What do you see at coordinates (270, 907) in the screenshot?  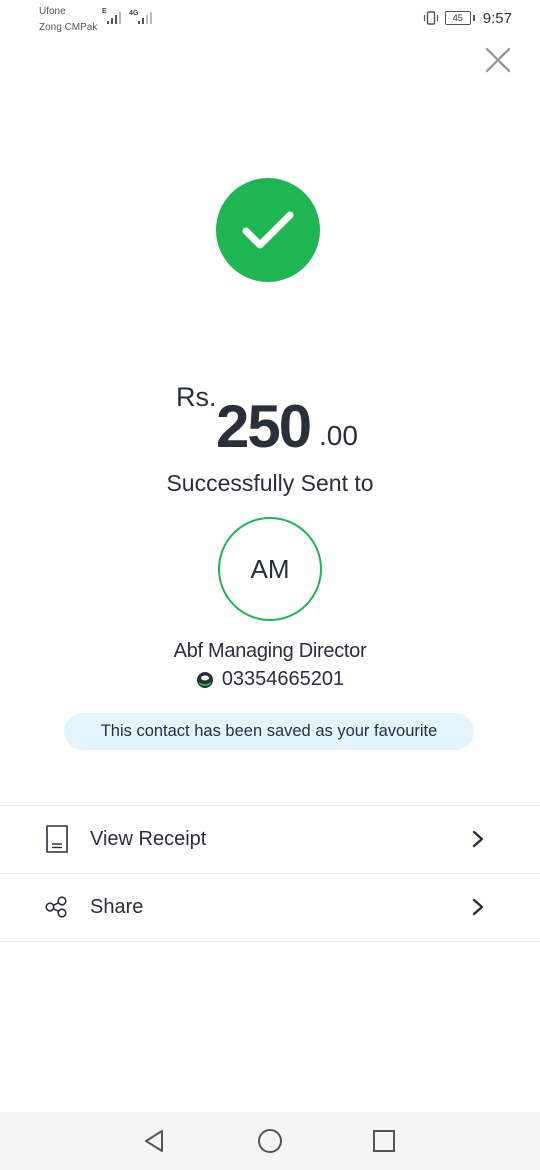 I see `share-button: Share` at bounding box center [270, 907].